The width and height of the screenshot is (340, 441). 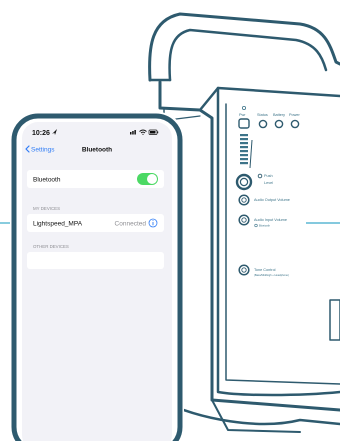 I want to click on push-level-knob, so click(x=244, y=182).